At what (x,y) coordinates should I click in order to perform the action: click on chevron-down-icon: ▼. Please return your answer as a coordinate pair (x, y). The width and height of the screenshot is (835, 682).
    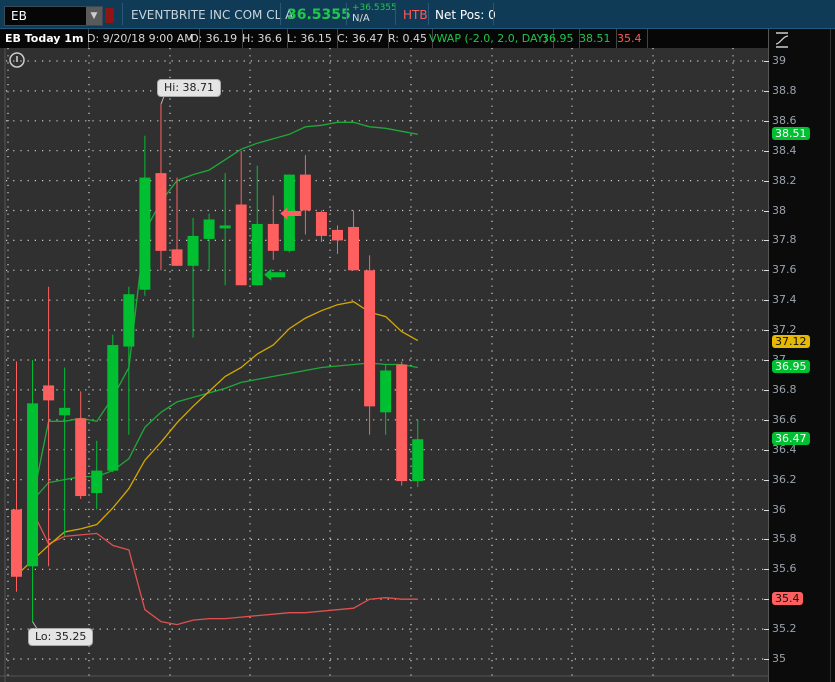
    Looking at the image, I should click on (94, 16).